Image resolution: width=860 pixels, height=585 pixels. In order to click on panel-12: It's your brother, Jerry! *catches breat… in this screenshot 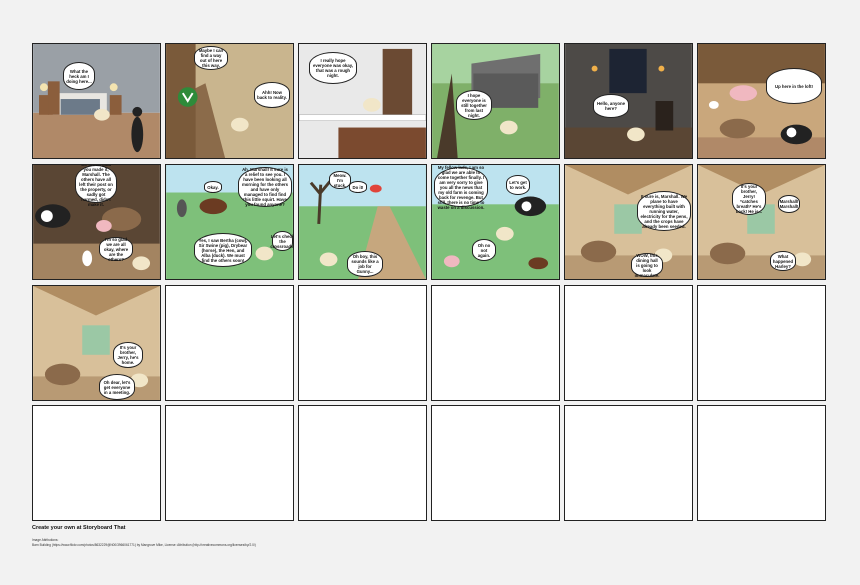, I will do `click(761, 222)`.